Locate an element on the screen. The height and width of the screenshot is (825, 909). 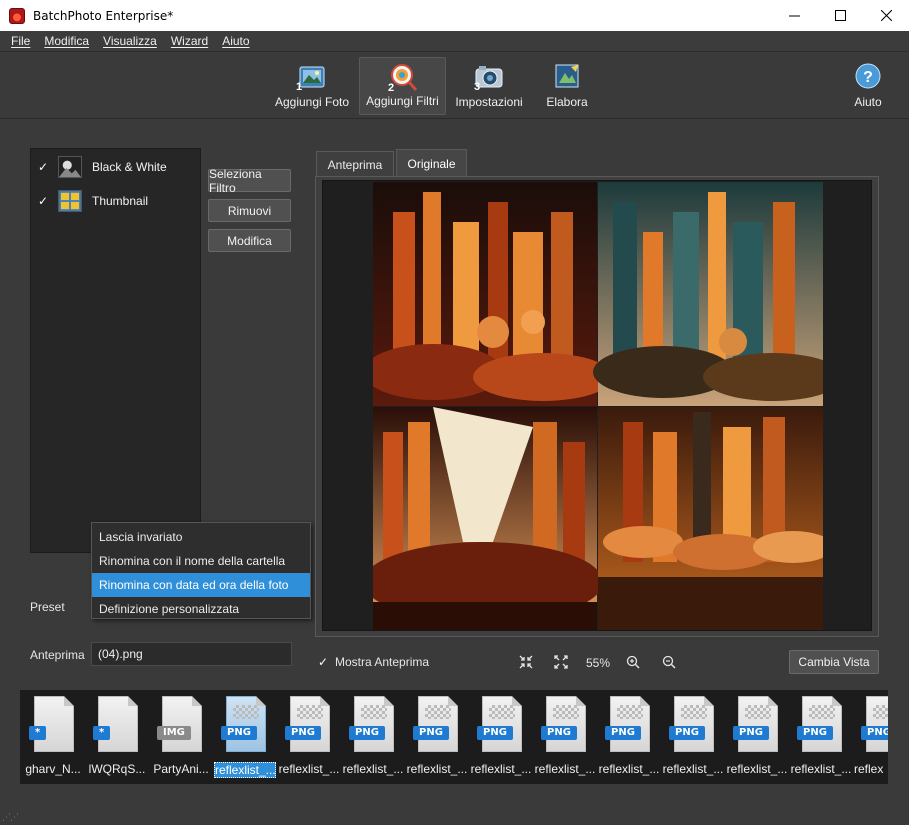
tab-preview: Anteprima is located at coordinates (355, 164).